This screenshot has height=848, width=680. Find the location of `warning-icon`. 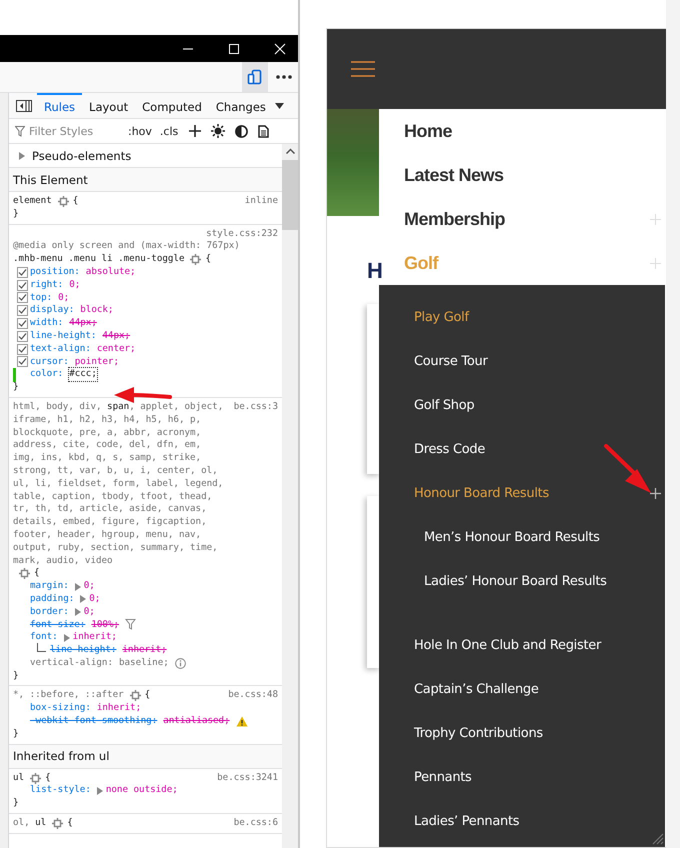

warning-icon is located at coordinates (242, 721).